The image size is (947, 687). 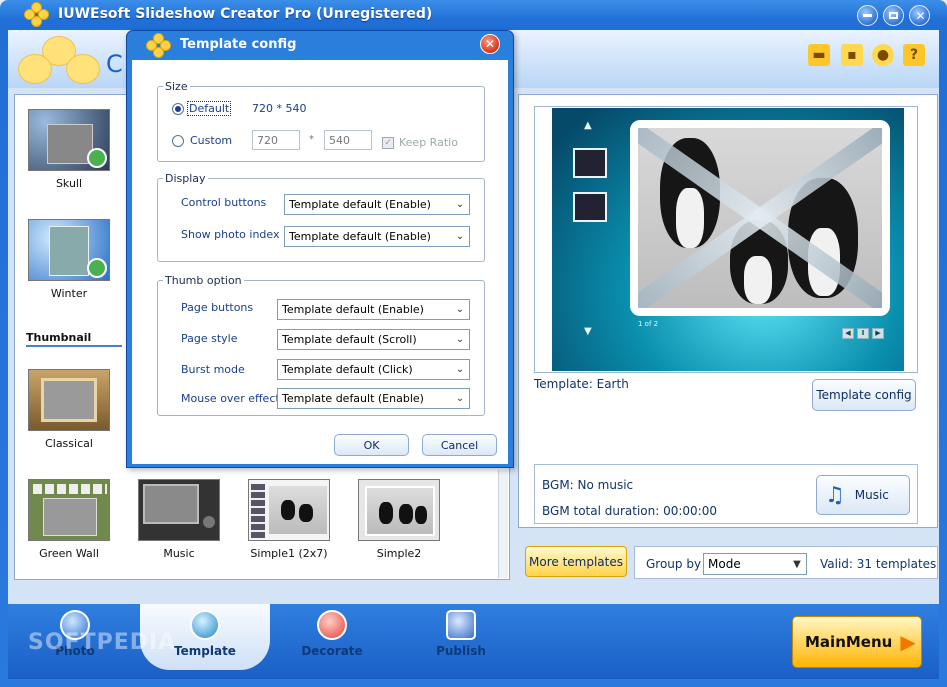 I want to click on custom-width-input: 720, so click(x=276, y=140).